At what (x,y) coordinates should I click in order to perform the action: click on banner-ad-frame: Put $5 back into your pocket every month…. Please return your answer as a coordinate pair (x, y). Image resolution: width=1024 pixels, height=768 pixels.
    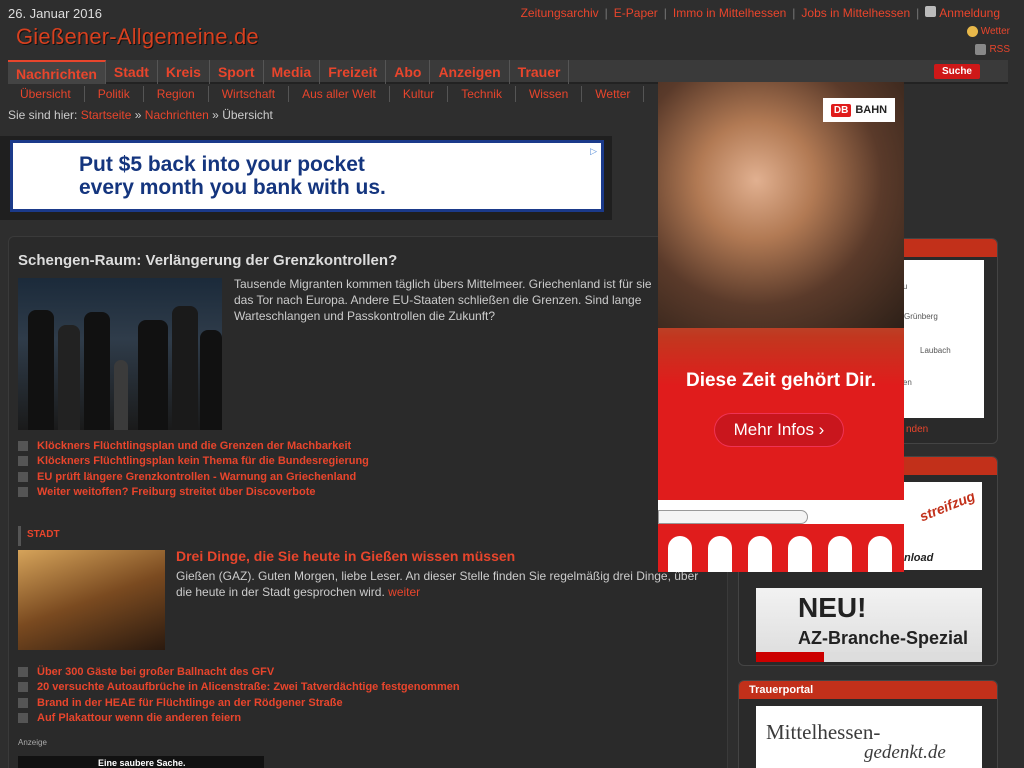
    Looking at the image, I should click on (307, 176).